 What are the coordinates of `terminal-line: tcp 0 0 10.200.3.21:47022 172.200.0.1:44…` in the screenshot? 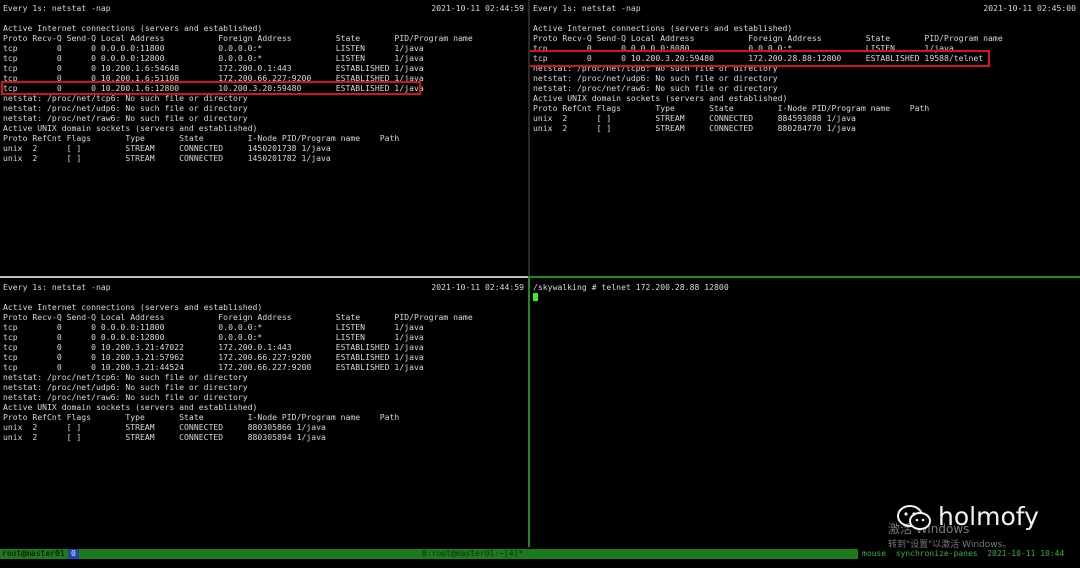 It's located at (213, 347).